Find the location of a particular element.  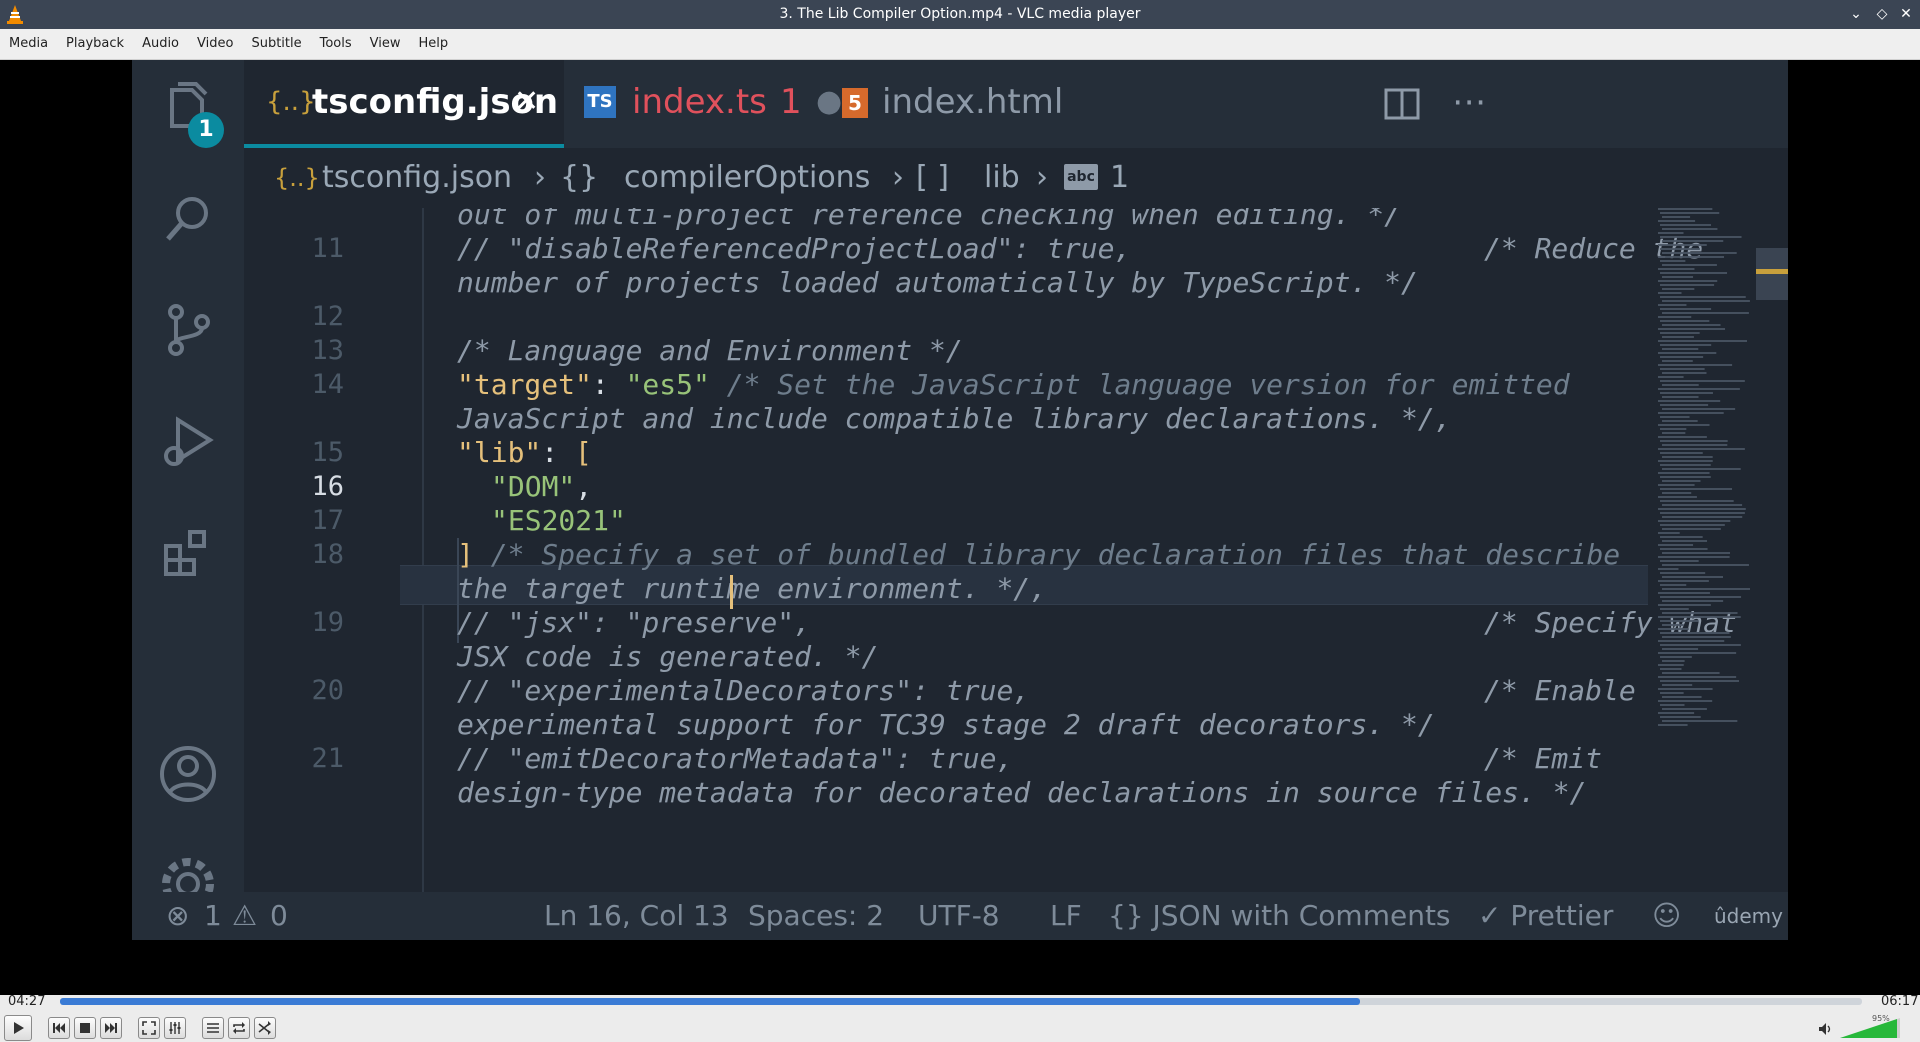

menu-video: Video is located at coordinates (215, 44).